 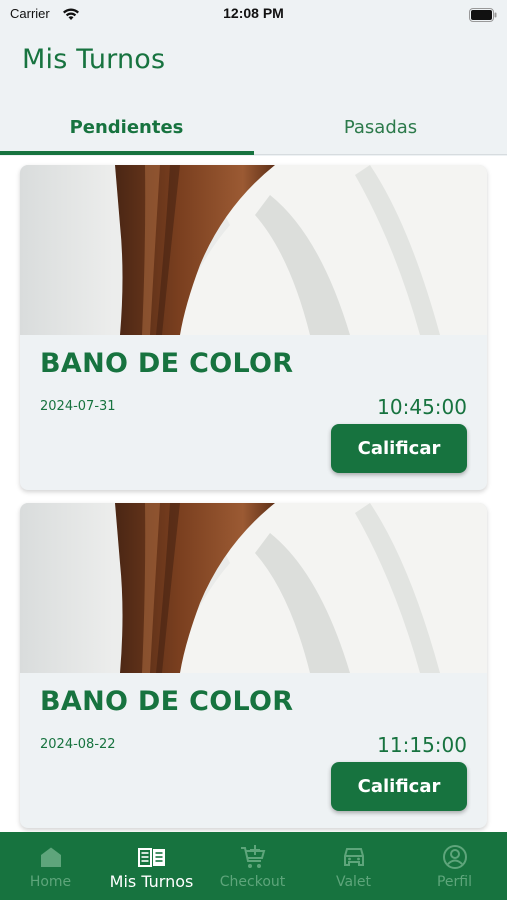 What do you see at coordinates (51, 857) in the screenshot?
I see `home-icon` at bounding box center [51, 857].